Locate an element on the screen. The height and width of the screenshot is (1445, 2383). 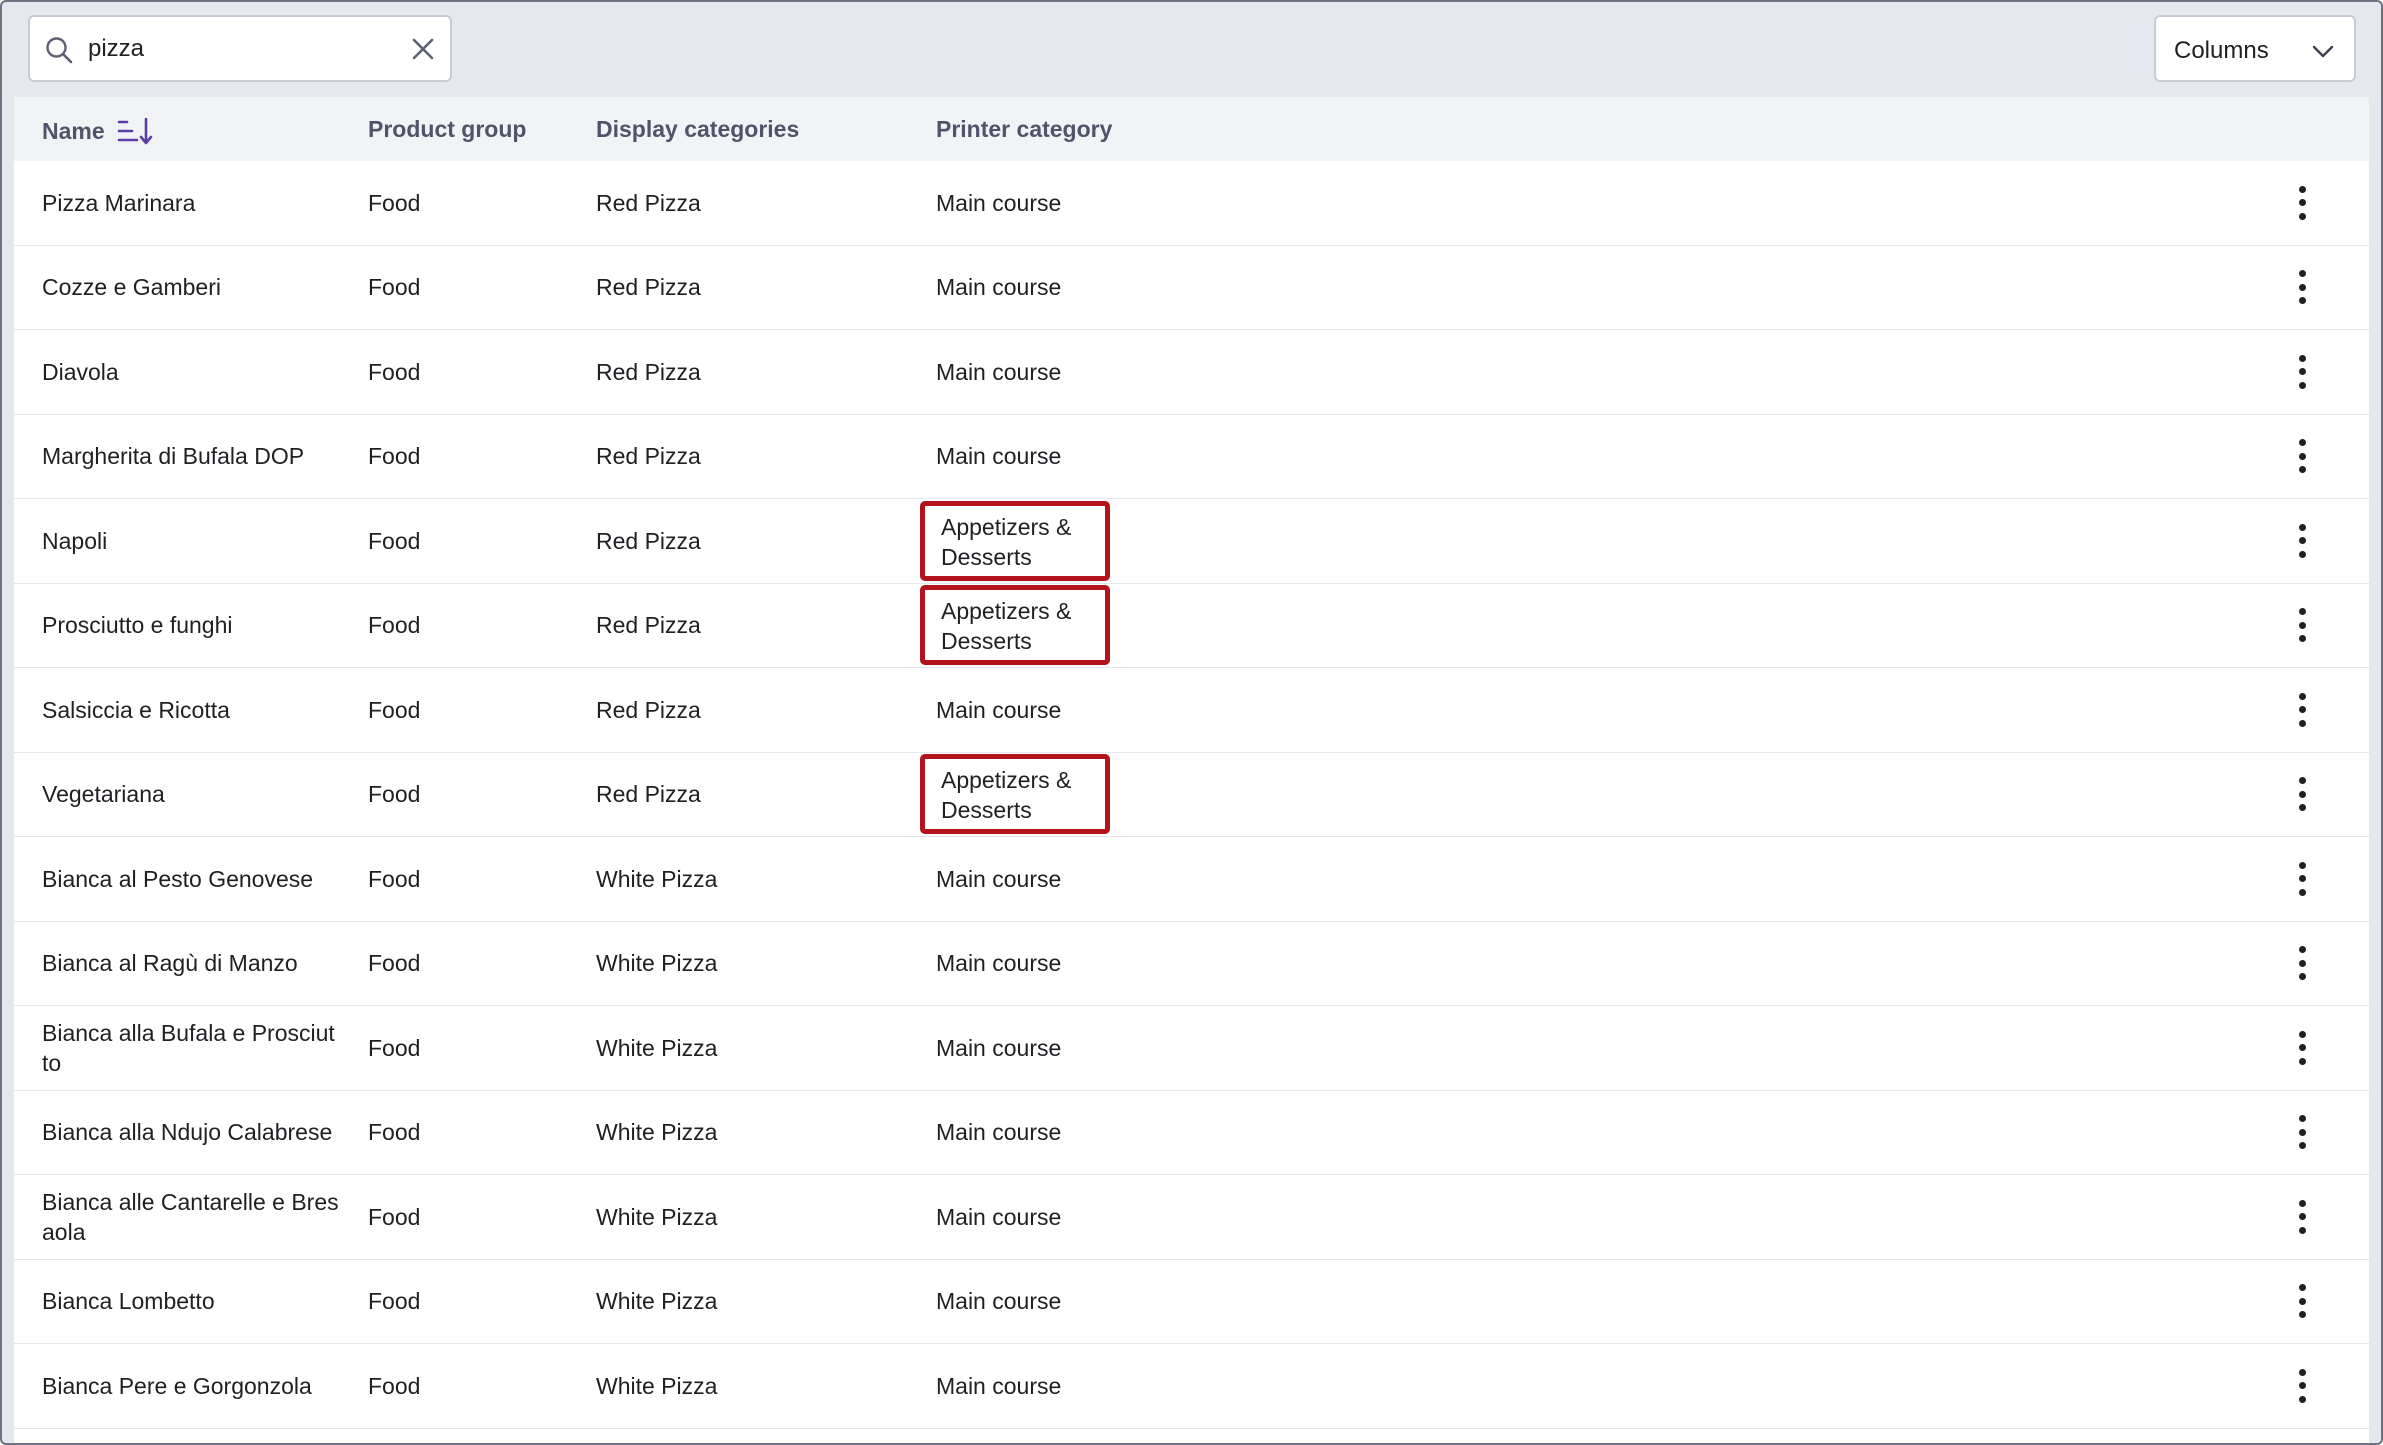
search-icon is located at coordinates (59, 50).